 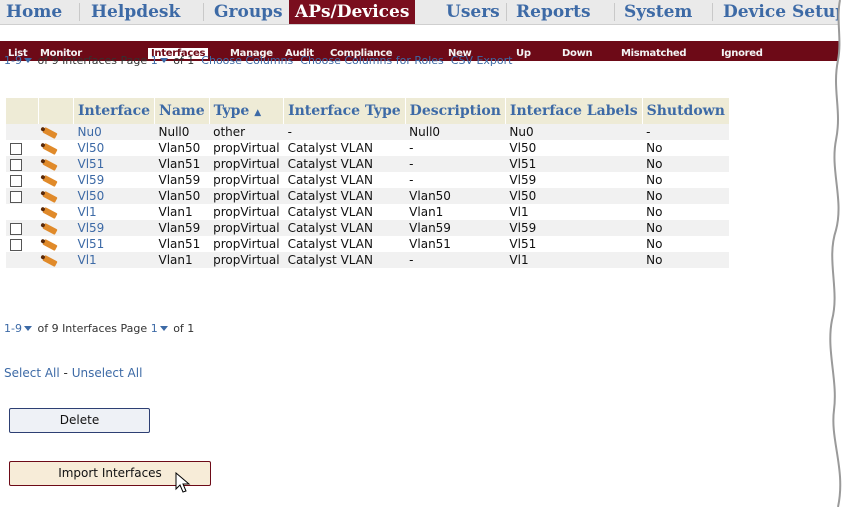 What do you see at coordinates (135, 12) in the screenshot?
I see `tab-helpdesk: Helpdesk` at bounding box center [135, 12].